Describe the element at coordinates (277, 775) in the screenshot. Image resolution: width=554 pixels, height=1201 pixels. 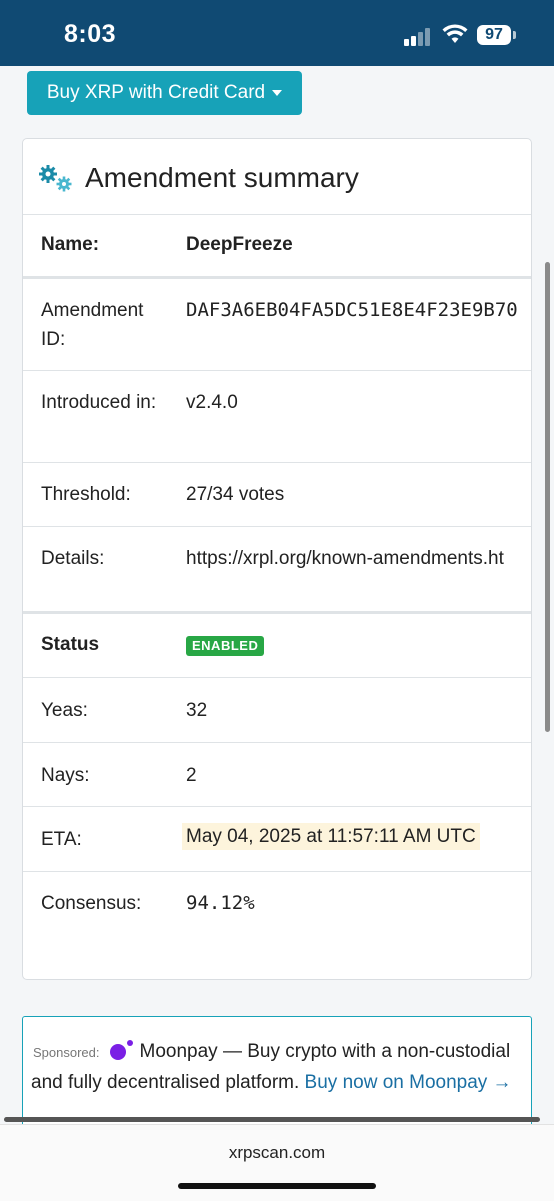
I see `row-nays: Nays: 2` at that location.